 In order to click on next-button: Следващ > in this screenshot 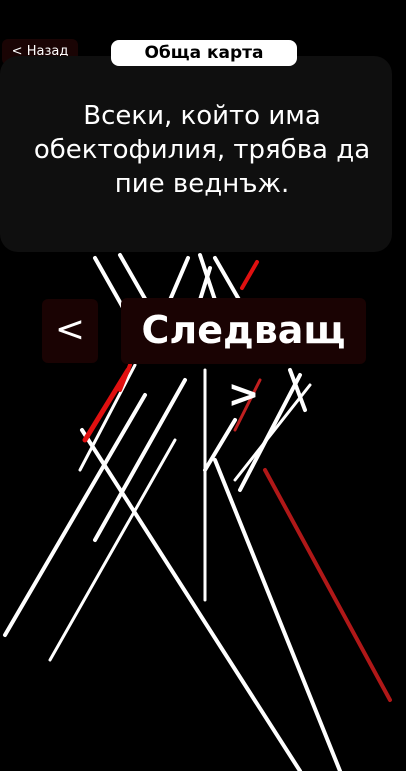, I will do `click(243, 357)`.